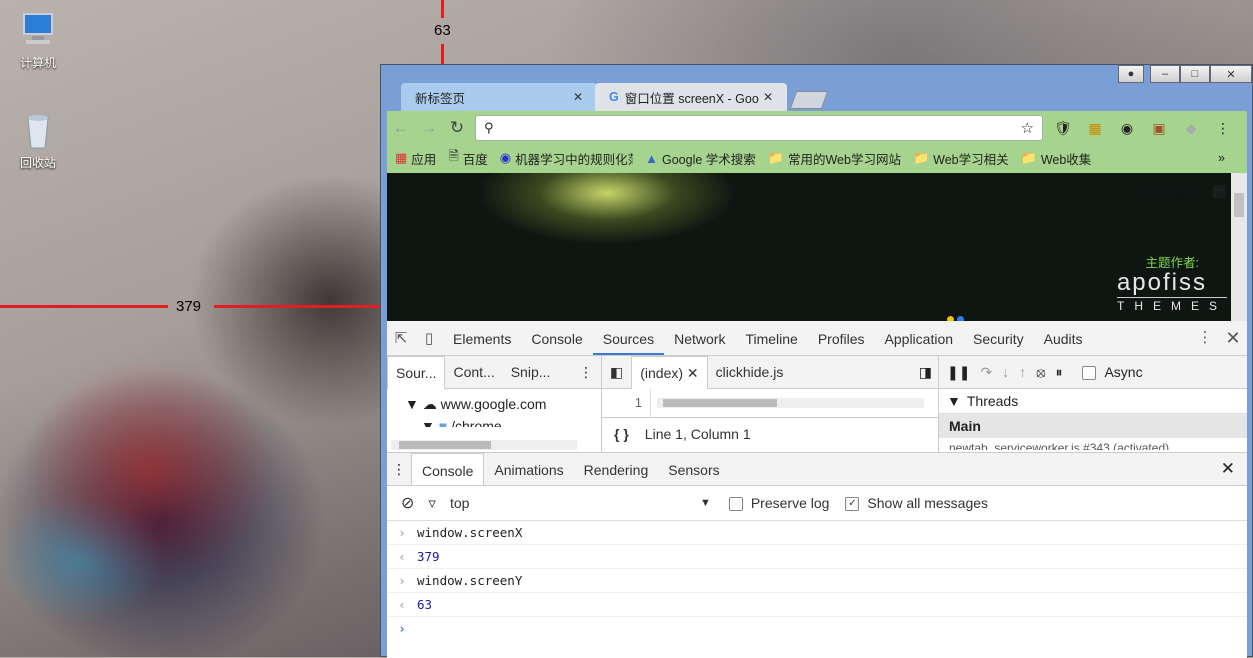 The image size is (1253, 658). Describe the element at coordinates (705, 503) in the screenshot. I see `context-dropdown-icon: ▼` at that location.